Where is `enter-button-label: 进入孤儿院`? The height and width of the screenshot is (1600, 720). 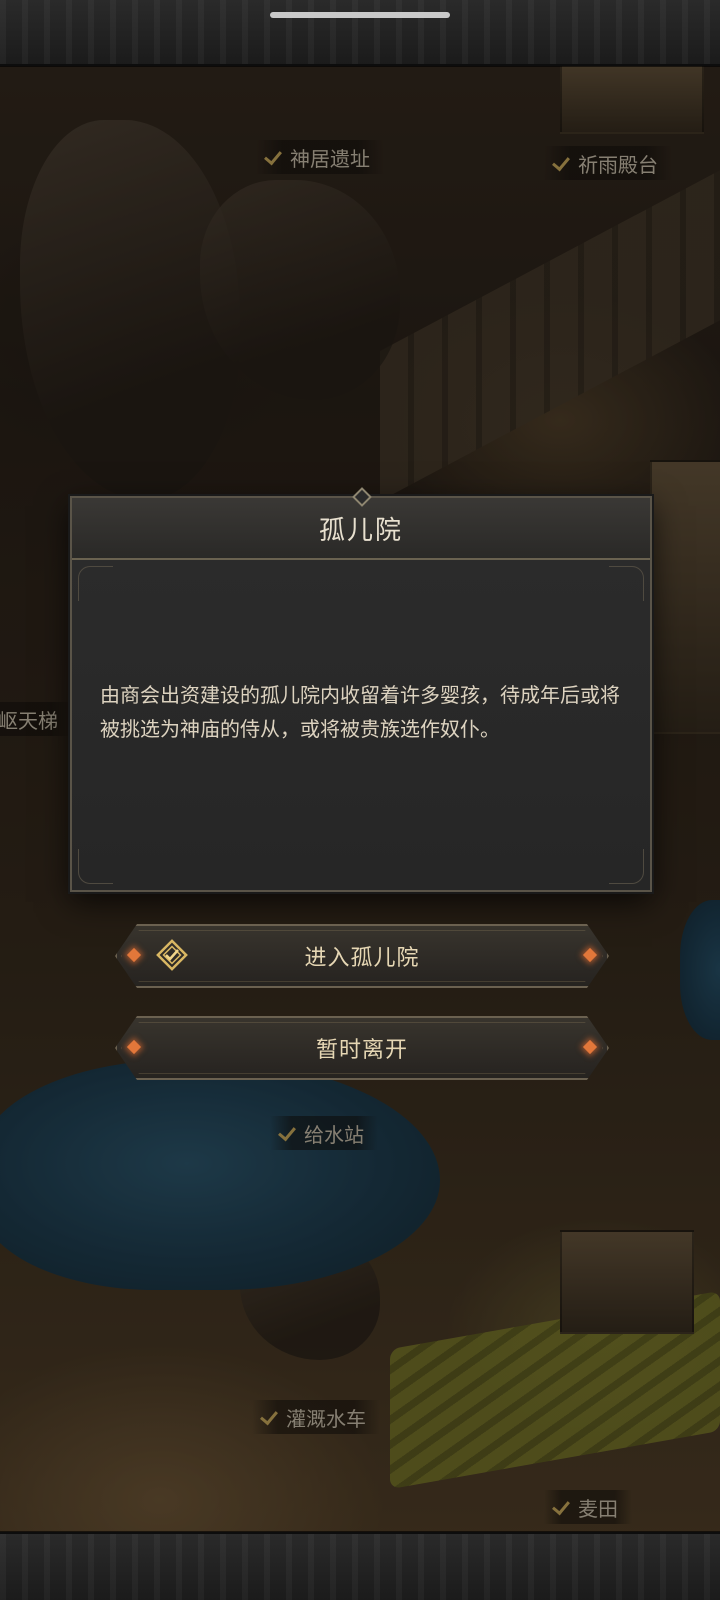
enter-button-label: 进入孤儿院 is located at coordinates (362, 958).